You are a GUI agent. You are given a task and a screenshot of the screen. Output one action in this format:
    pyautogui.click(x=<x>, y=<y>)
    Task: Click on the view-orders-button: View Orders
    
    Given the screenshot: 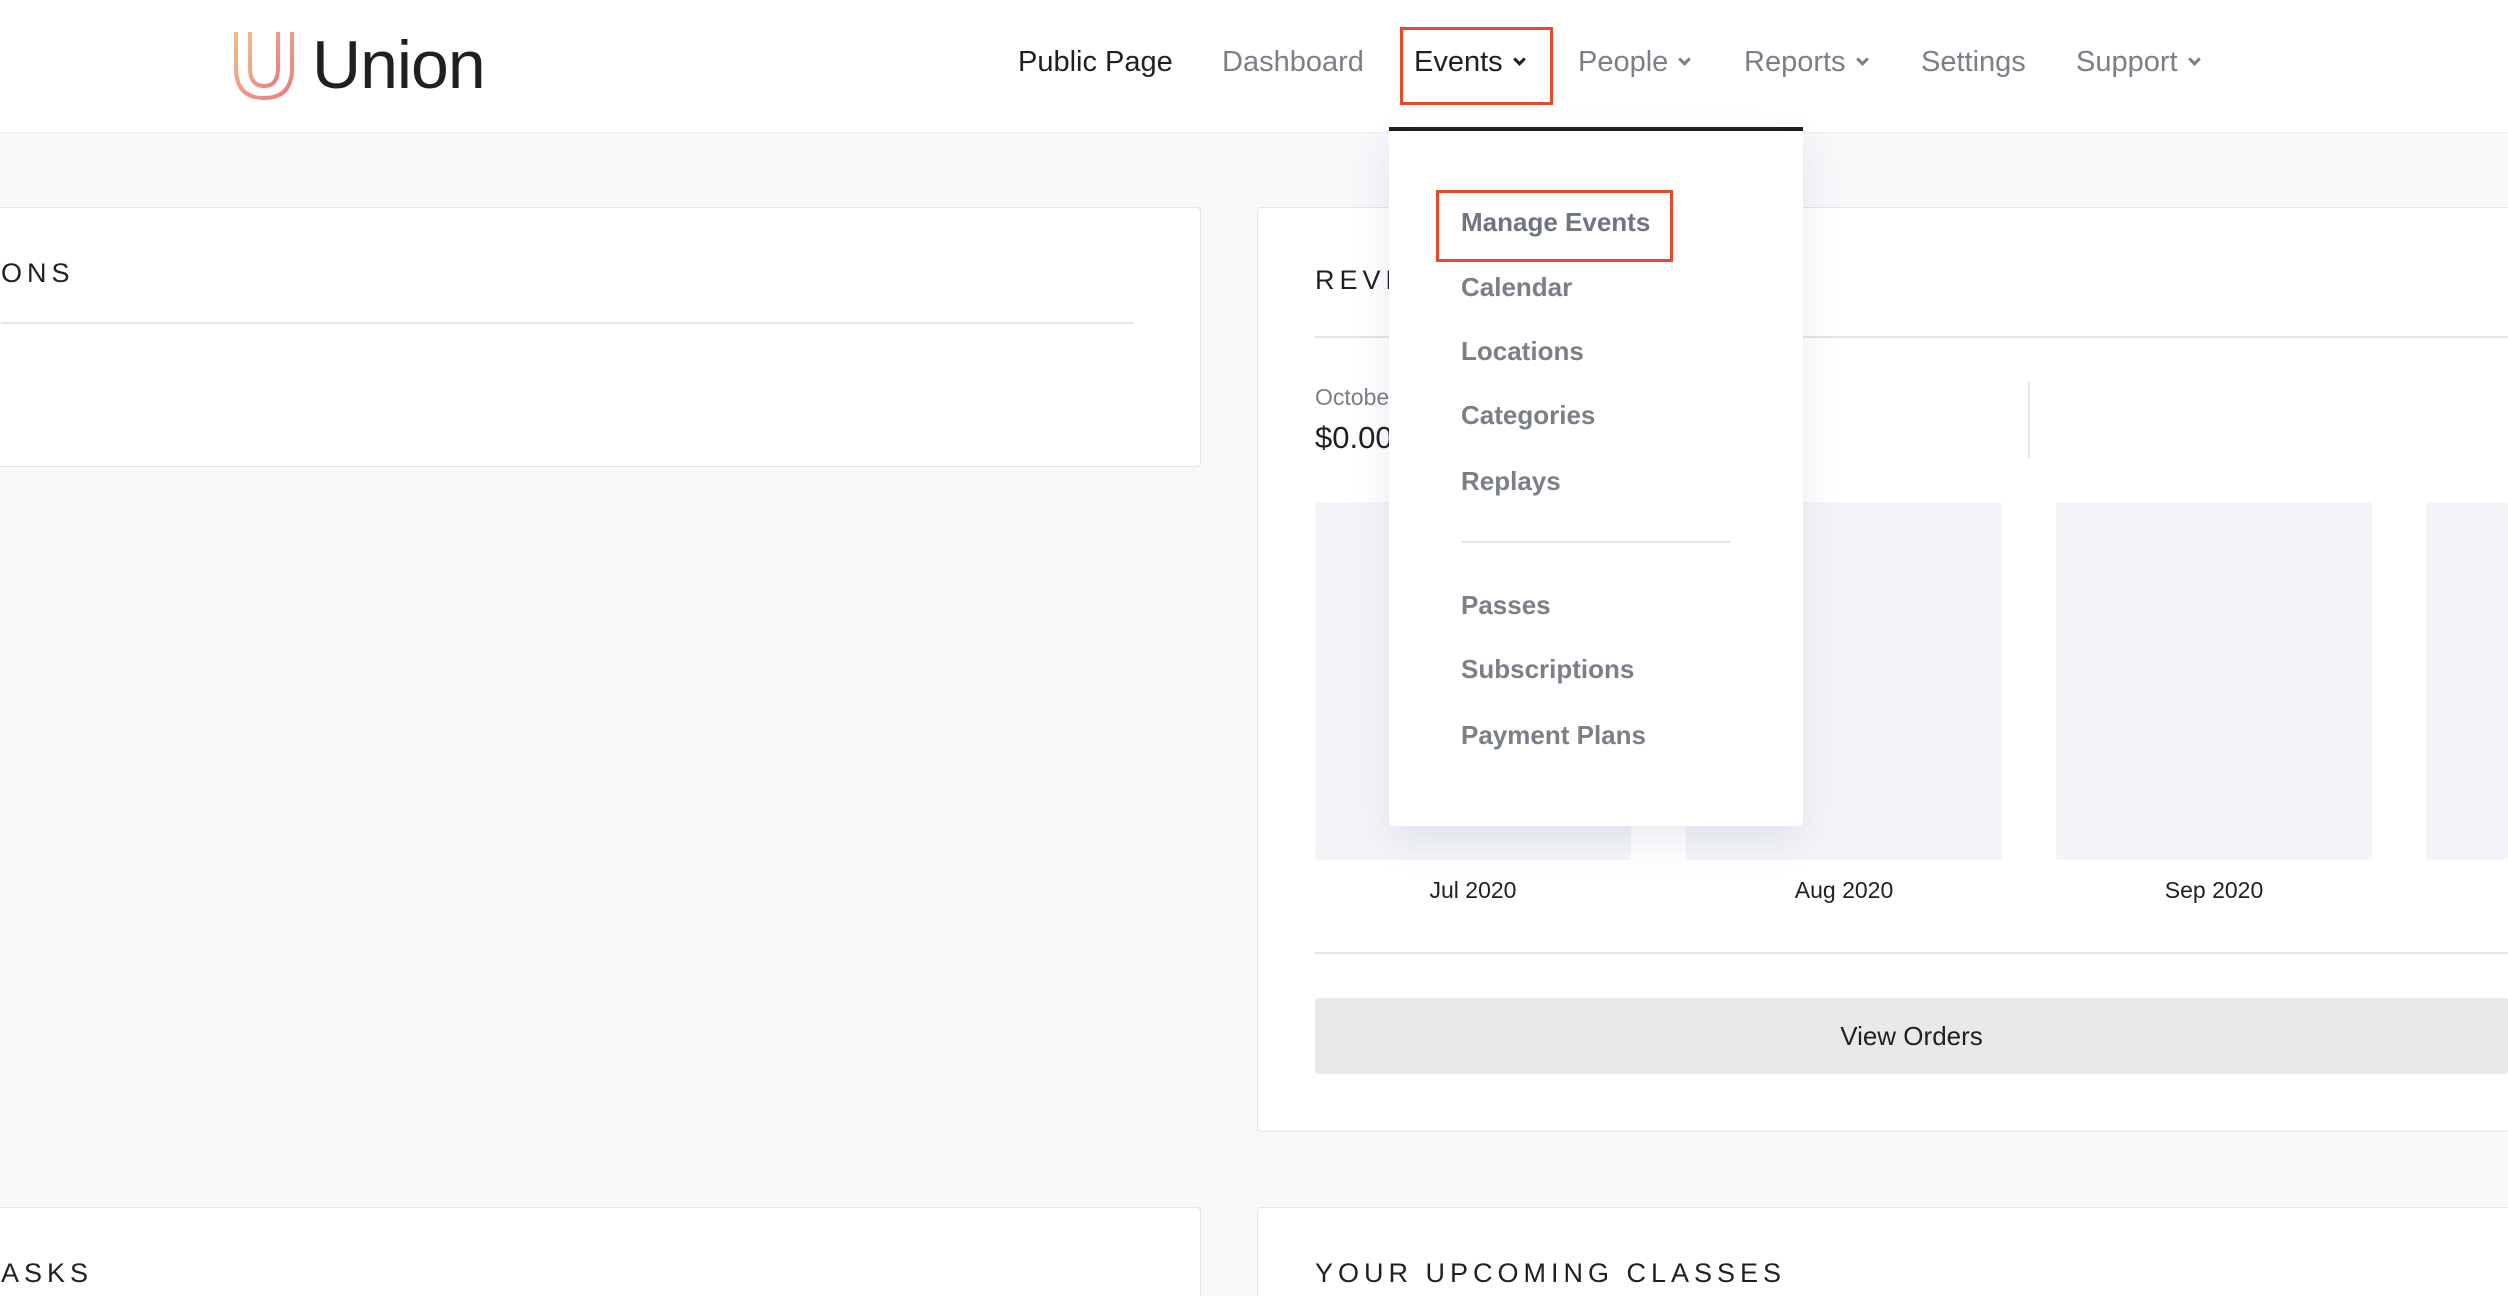 What is the action you would take?
    pyautogui.click(x=1911, y=1036)
    